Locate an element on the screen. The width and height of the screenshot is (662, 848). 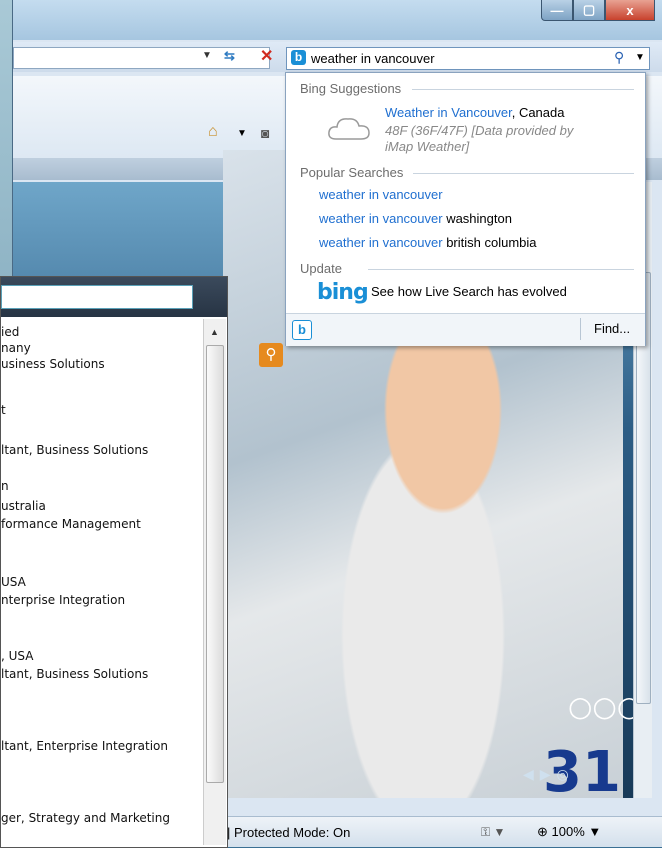
address-row: ▼ ⇆ ✕ b weather in vancouver ⚲ ▼ is located at coordinates (337, 57).